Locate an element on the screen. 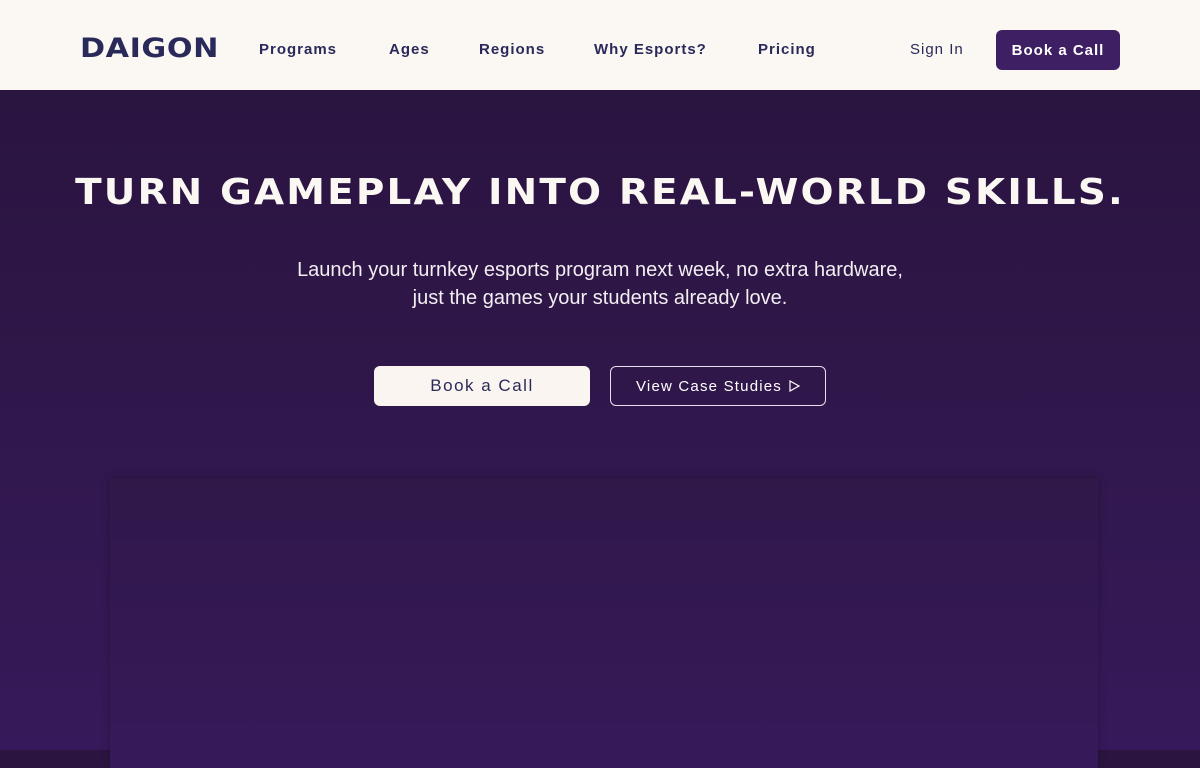 Image resolution: width=1200 pixels, height=768 pixels. sign-in-link: Sign In is located at coordinates (937, 50).